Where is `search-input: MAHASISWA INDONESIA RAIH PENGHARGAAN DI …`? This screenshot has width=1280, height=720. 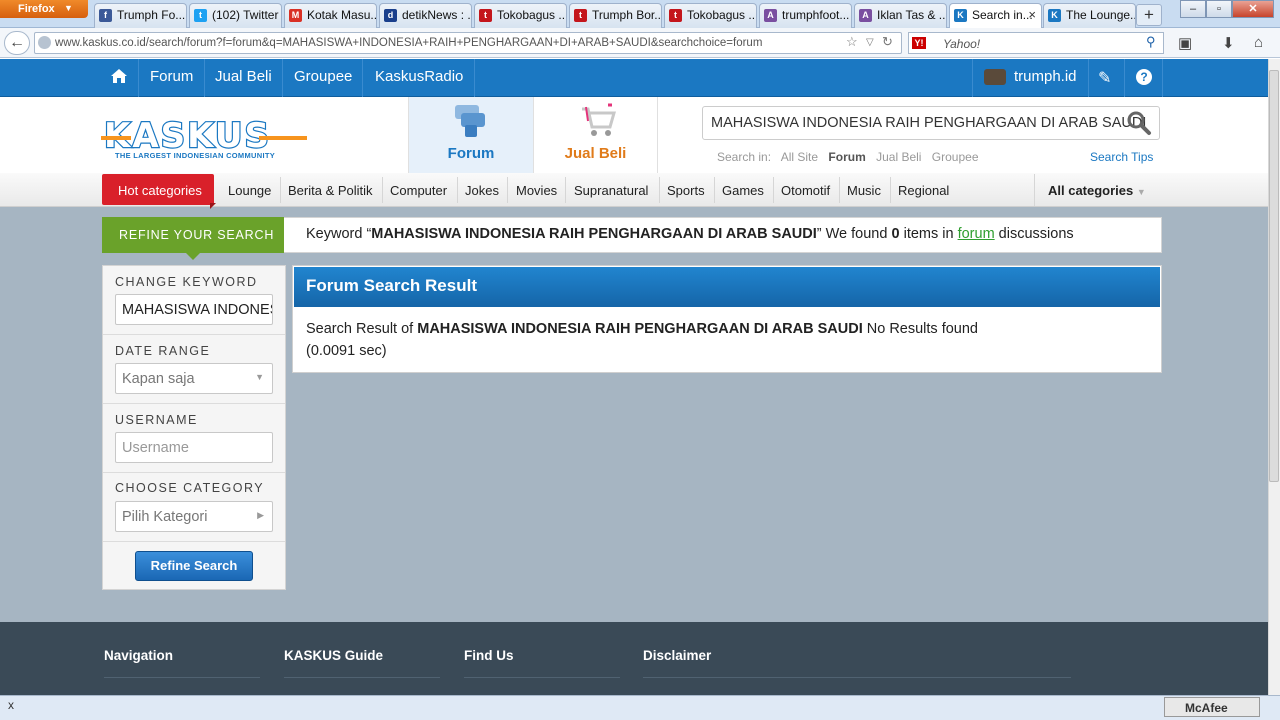 search-input: MAHASISWA INDONESIA RAIH PENGHARGAAN DI … is located at coordinates (931, 123).